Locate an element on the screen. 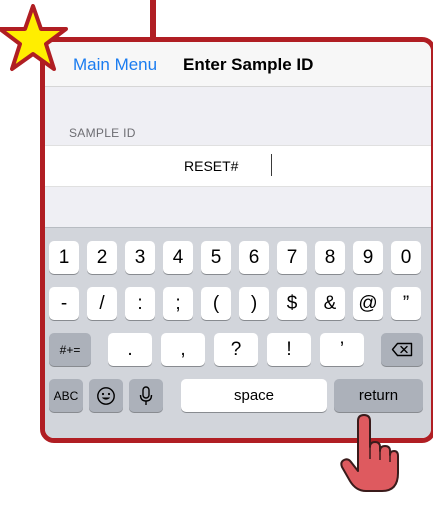 This screenshot has width=433, height=508. key-8: 8 is located at coordinates (330, 257).